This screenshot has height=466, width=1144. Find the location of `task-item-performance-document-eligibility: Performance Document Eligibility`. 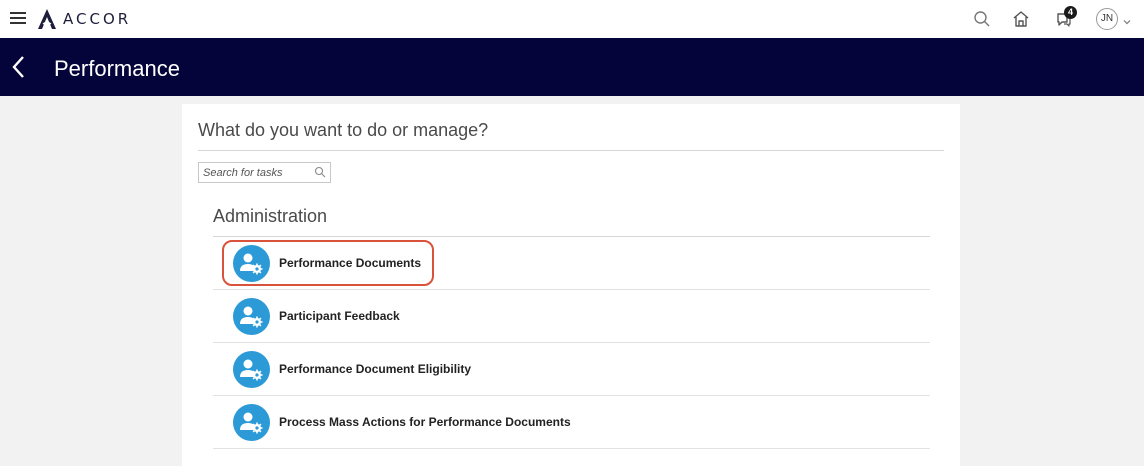

task-item-performance-document-eligibility: Performance Document Eligibility is located at coordinates (571, 369).